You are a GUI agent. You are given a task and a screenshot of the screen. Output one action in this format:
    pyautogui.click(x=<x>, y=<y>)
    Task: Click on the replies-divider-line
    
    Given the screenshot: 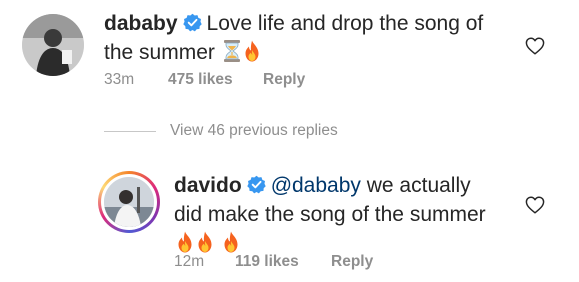 What is the action you would take?
    pyautogui.click(x=130, y=131)
    